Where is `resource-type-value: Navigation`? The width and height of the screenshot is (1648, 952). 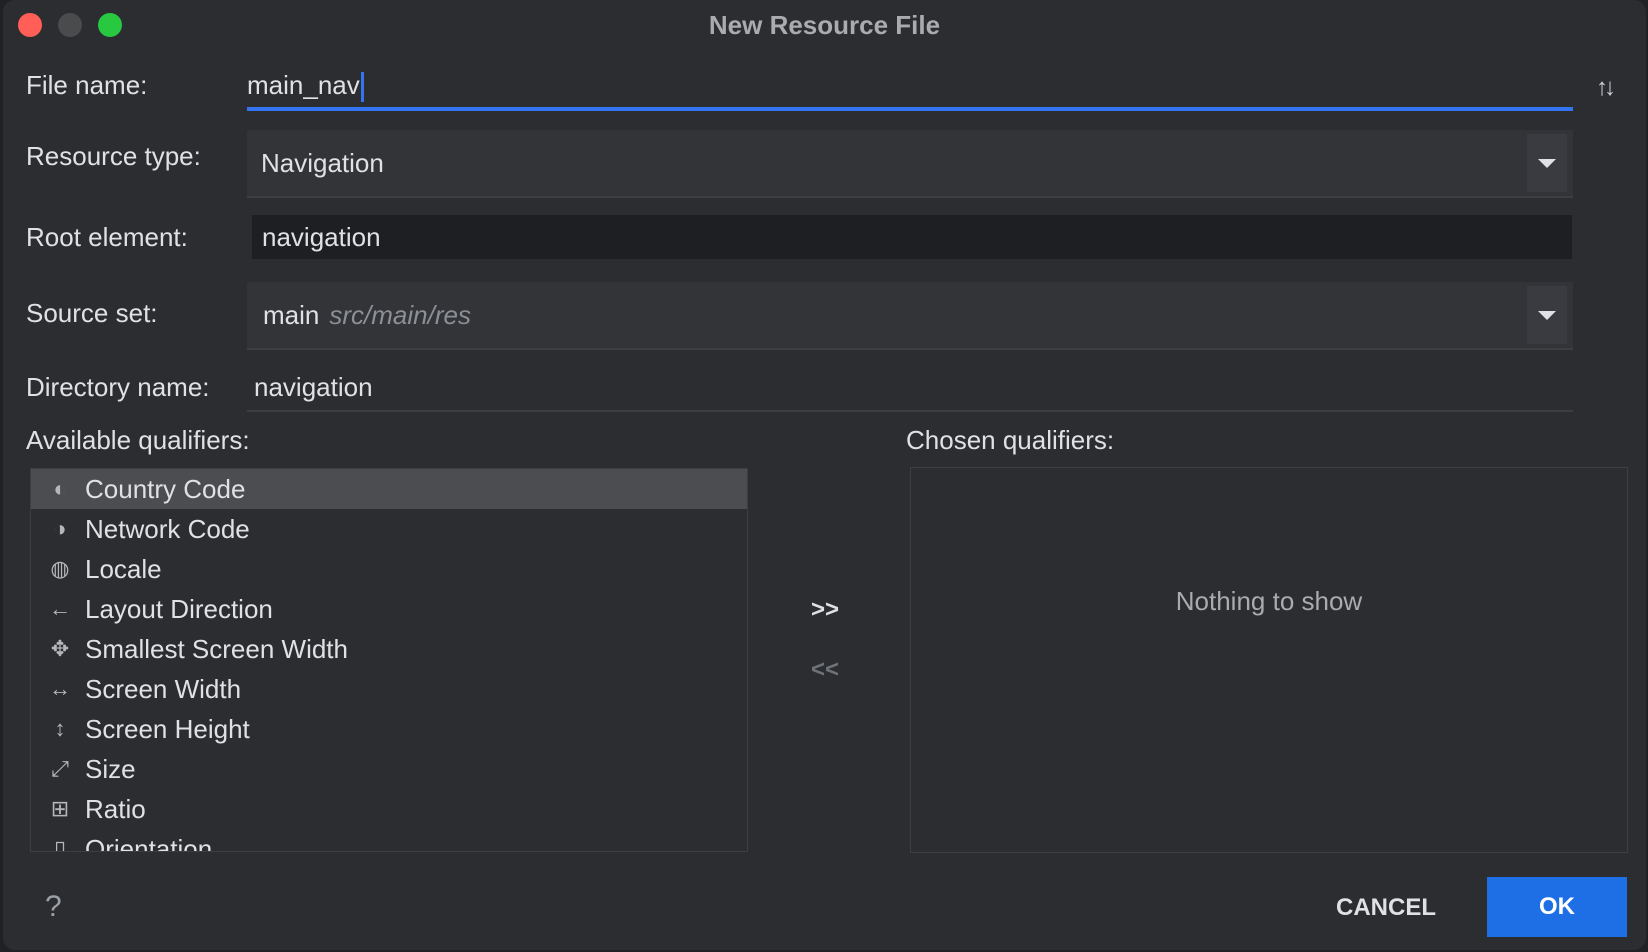 resource-type-value: Navigation is located at coordinates (322, 163).